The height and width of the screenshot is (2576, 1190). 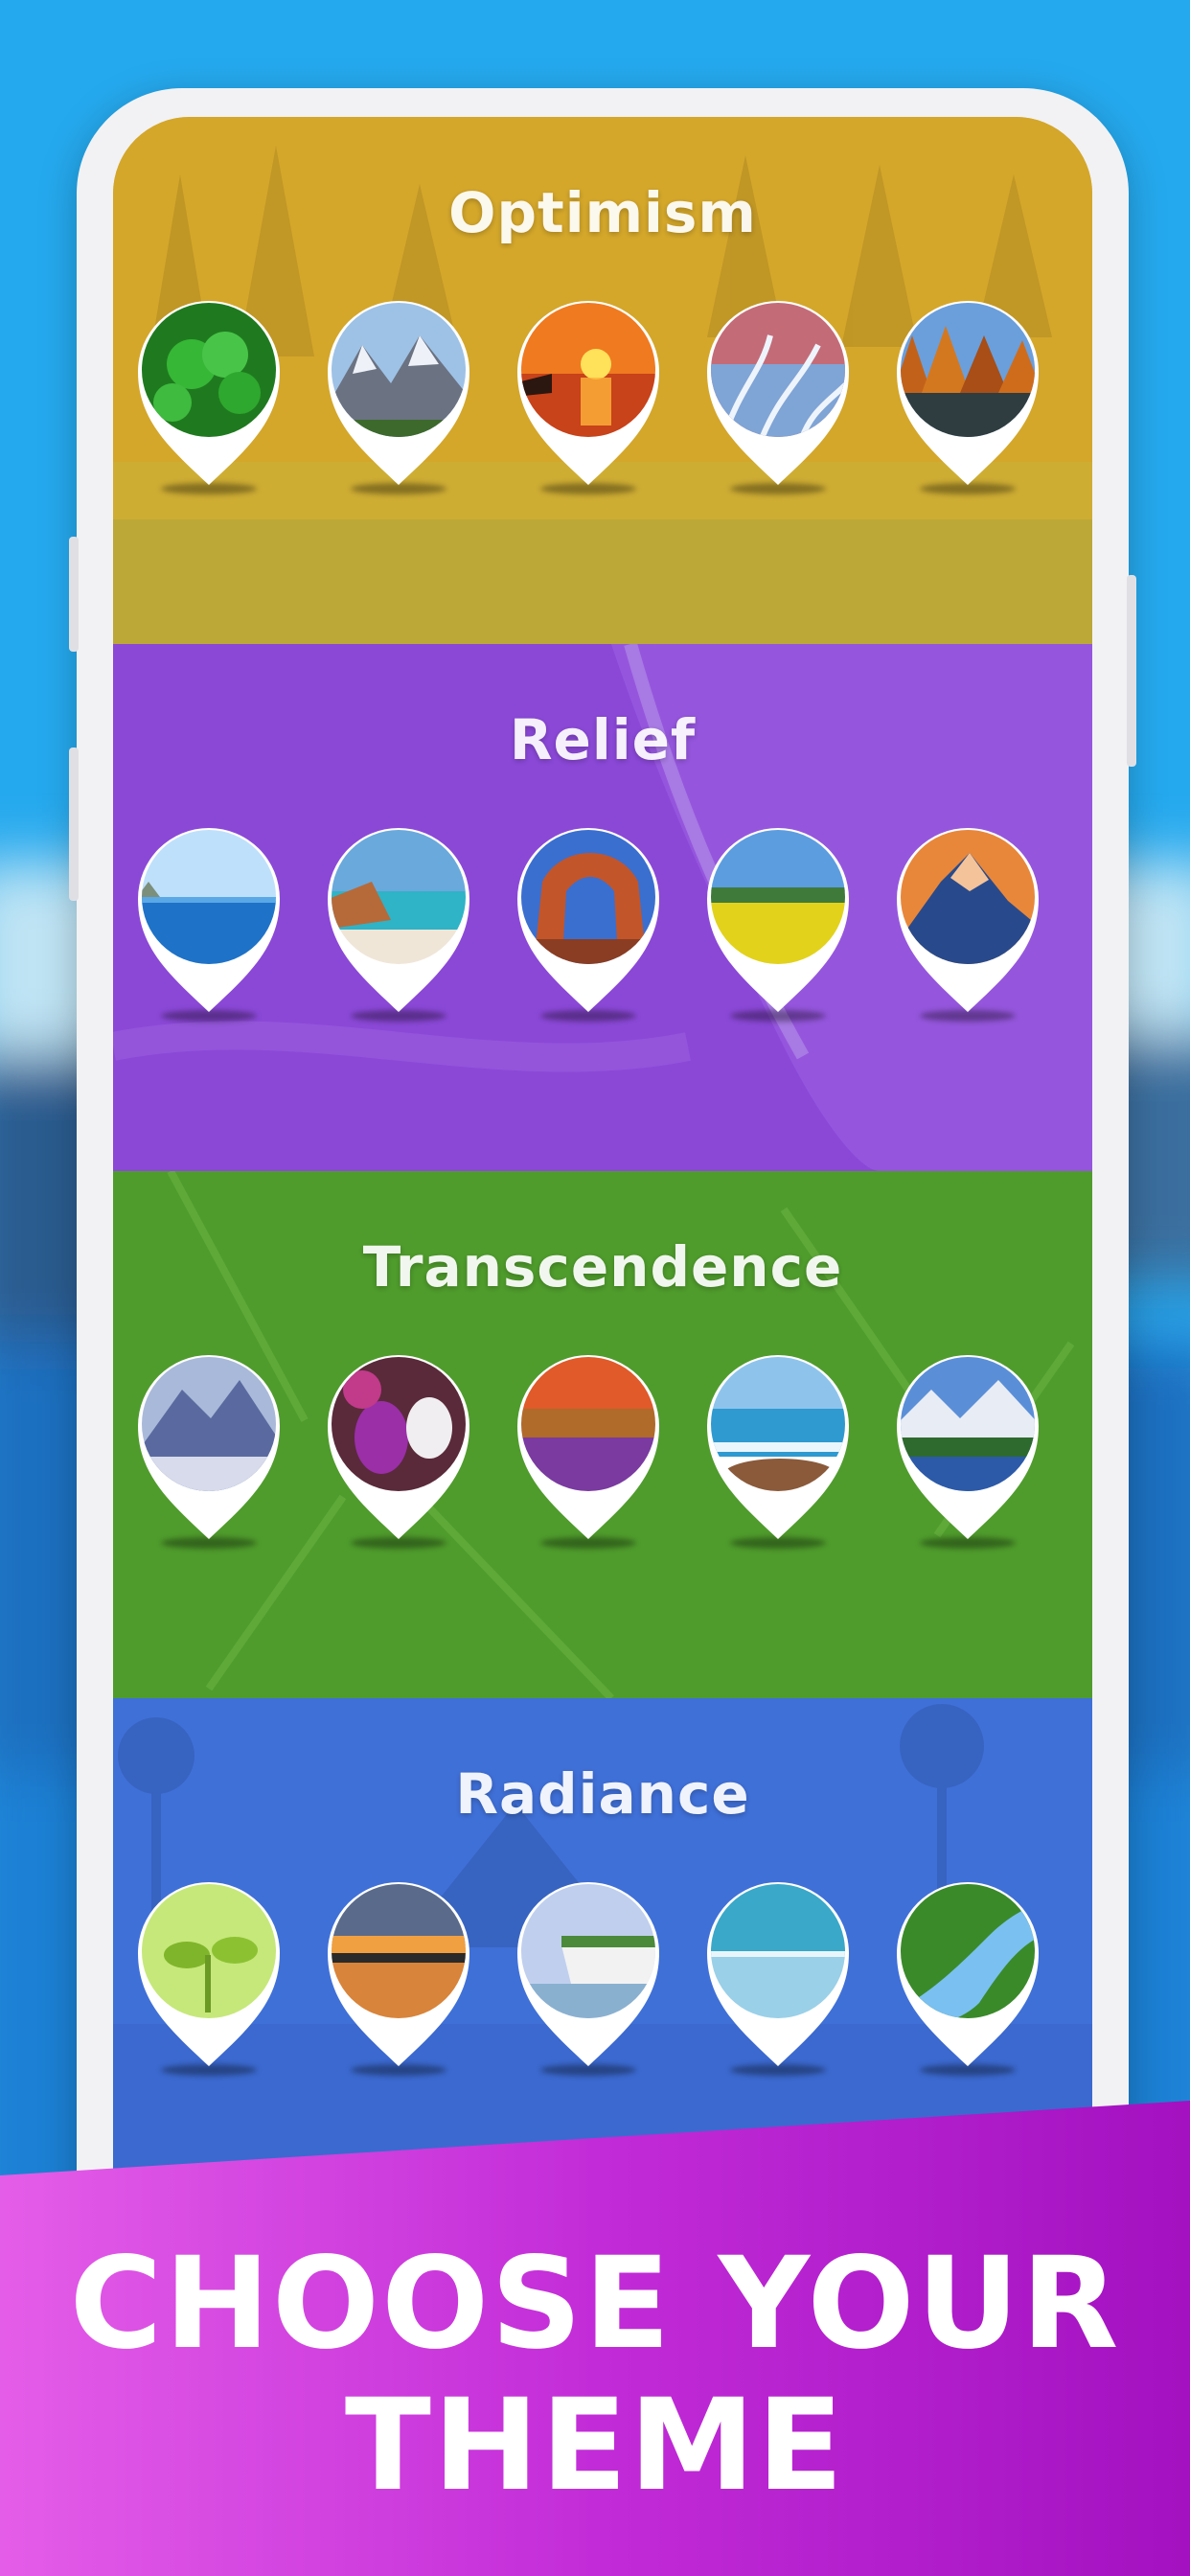 I want to click on river-thumbnail, so click(x=968, y=1974).